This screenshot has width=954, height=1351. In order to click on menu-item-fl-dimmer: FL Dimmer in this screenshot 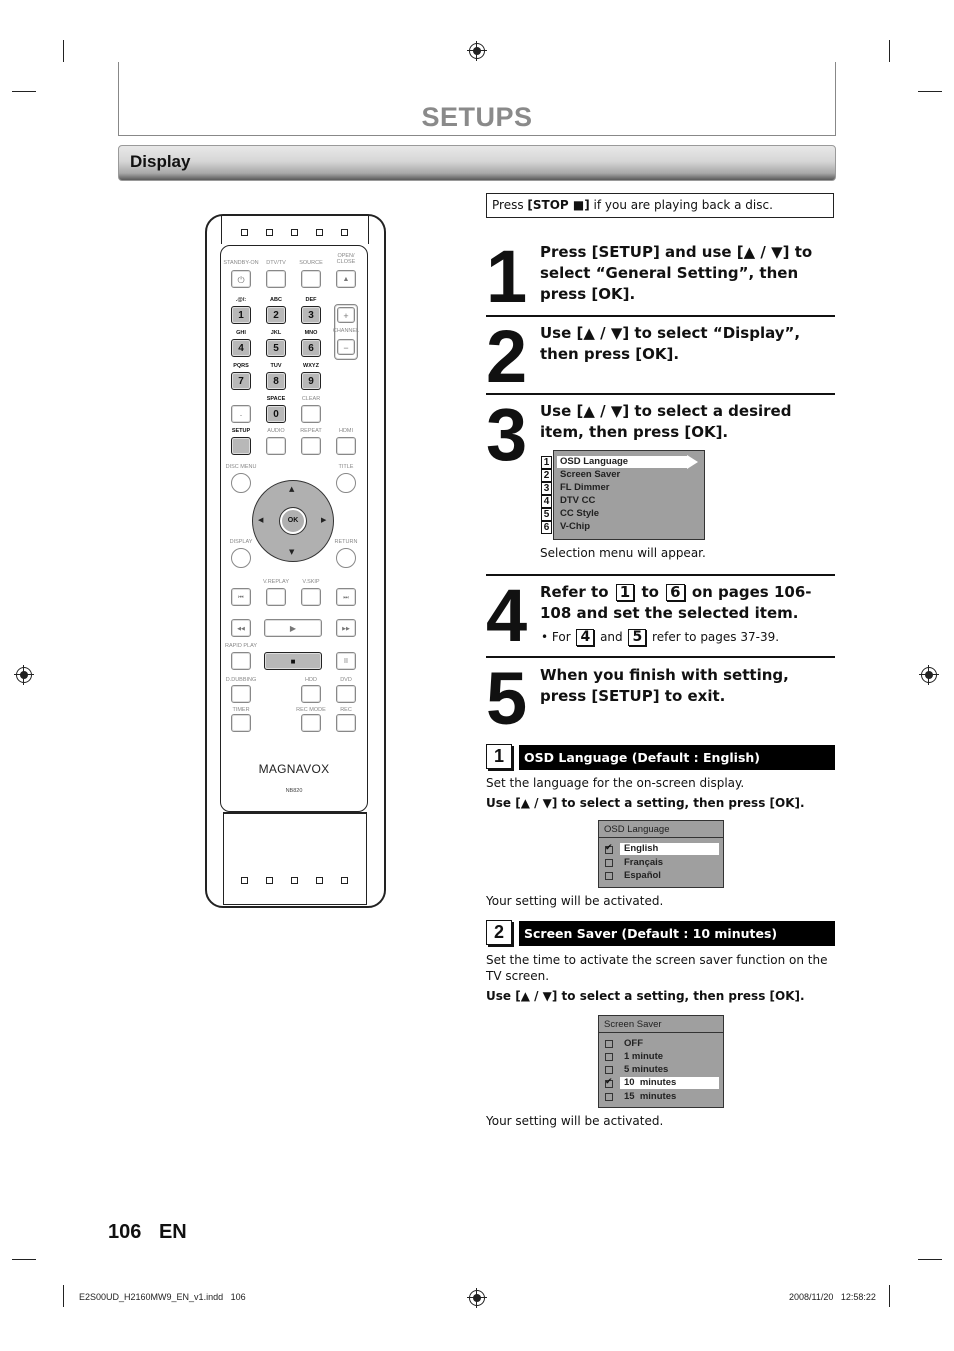, I will do `click(584, 488)`.